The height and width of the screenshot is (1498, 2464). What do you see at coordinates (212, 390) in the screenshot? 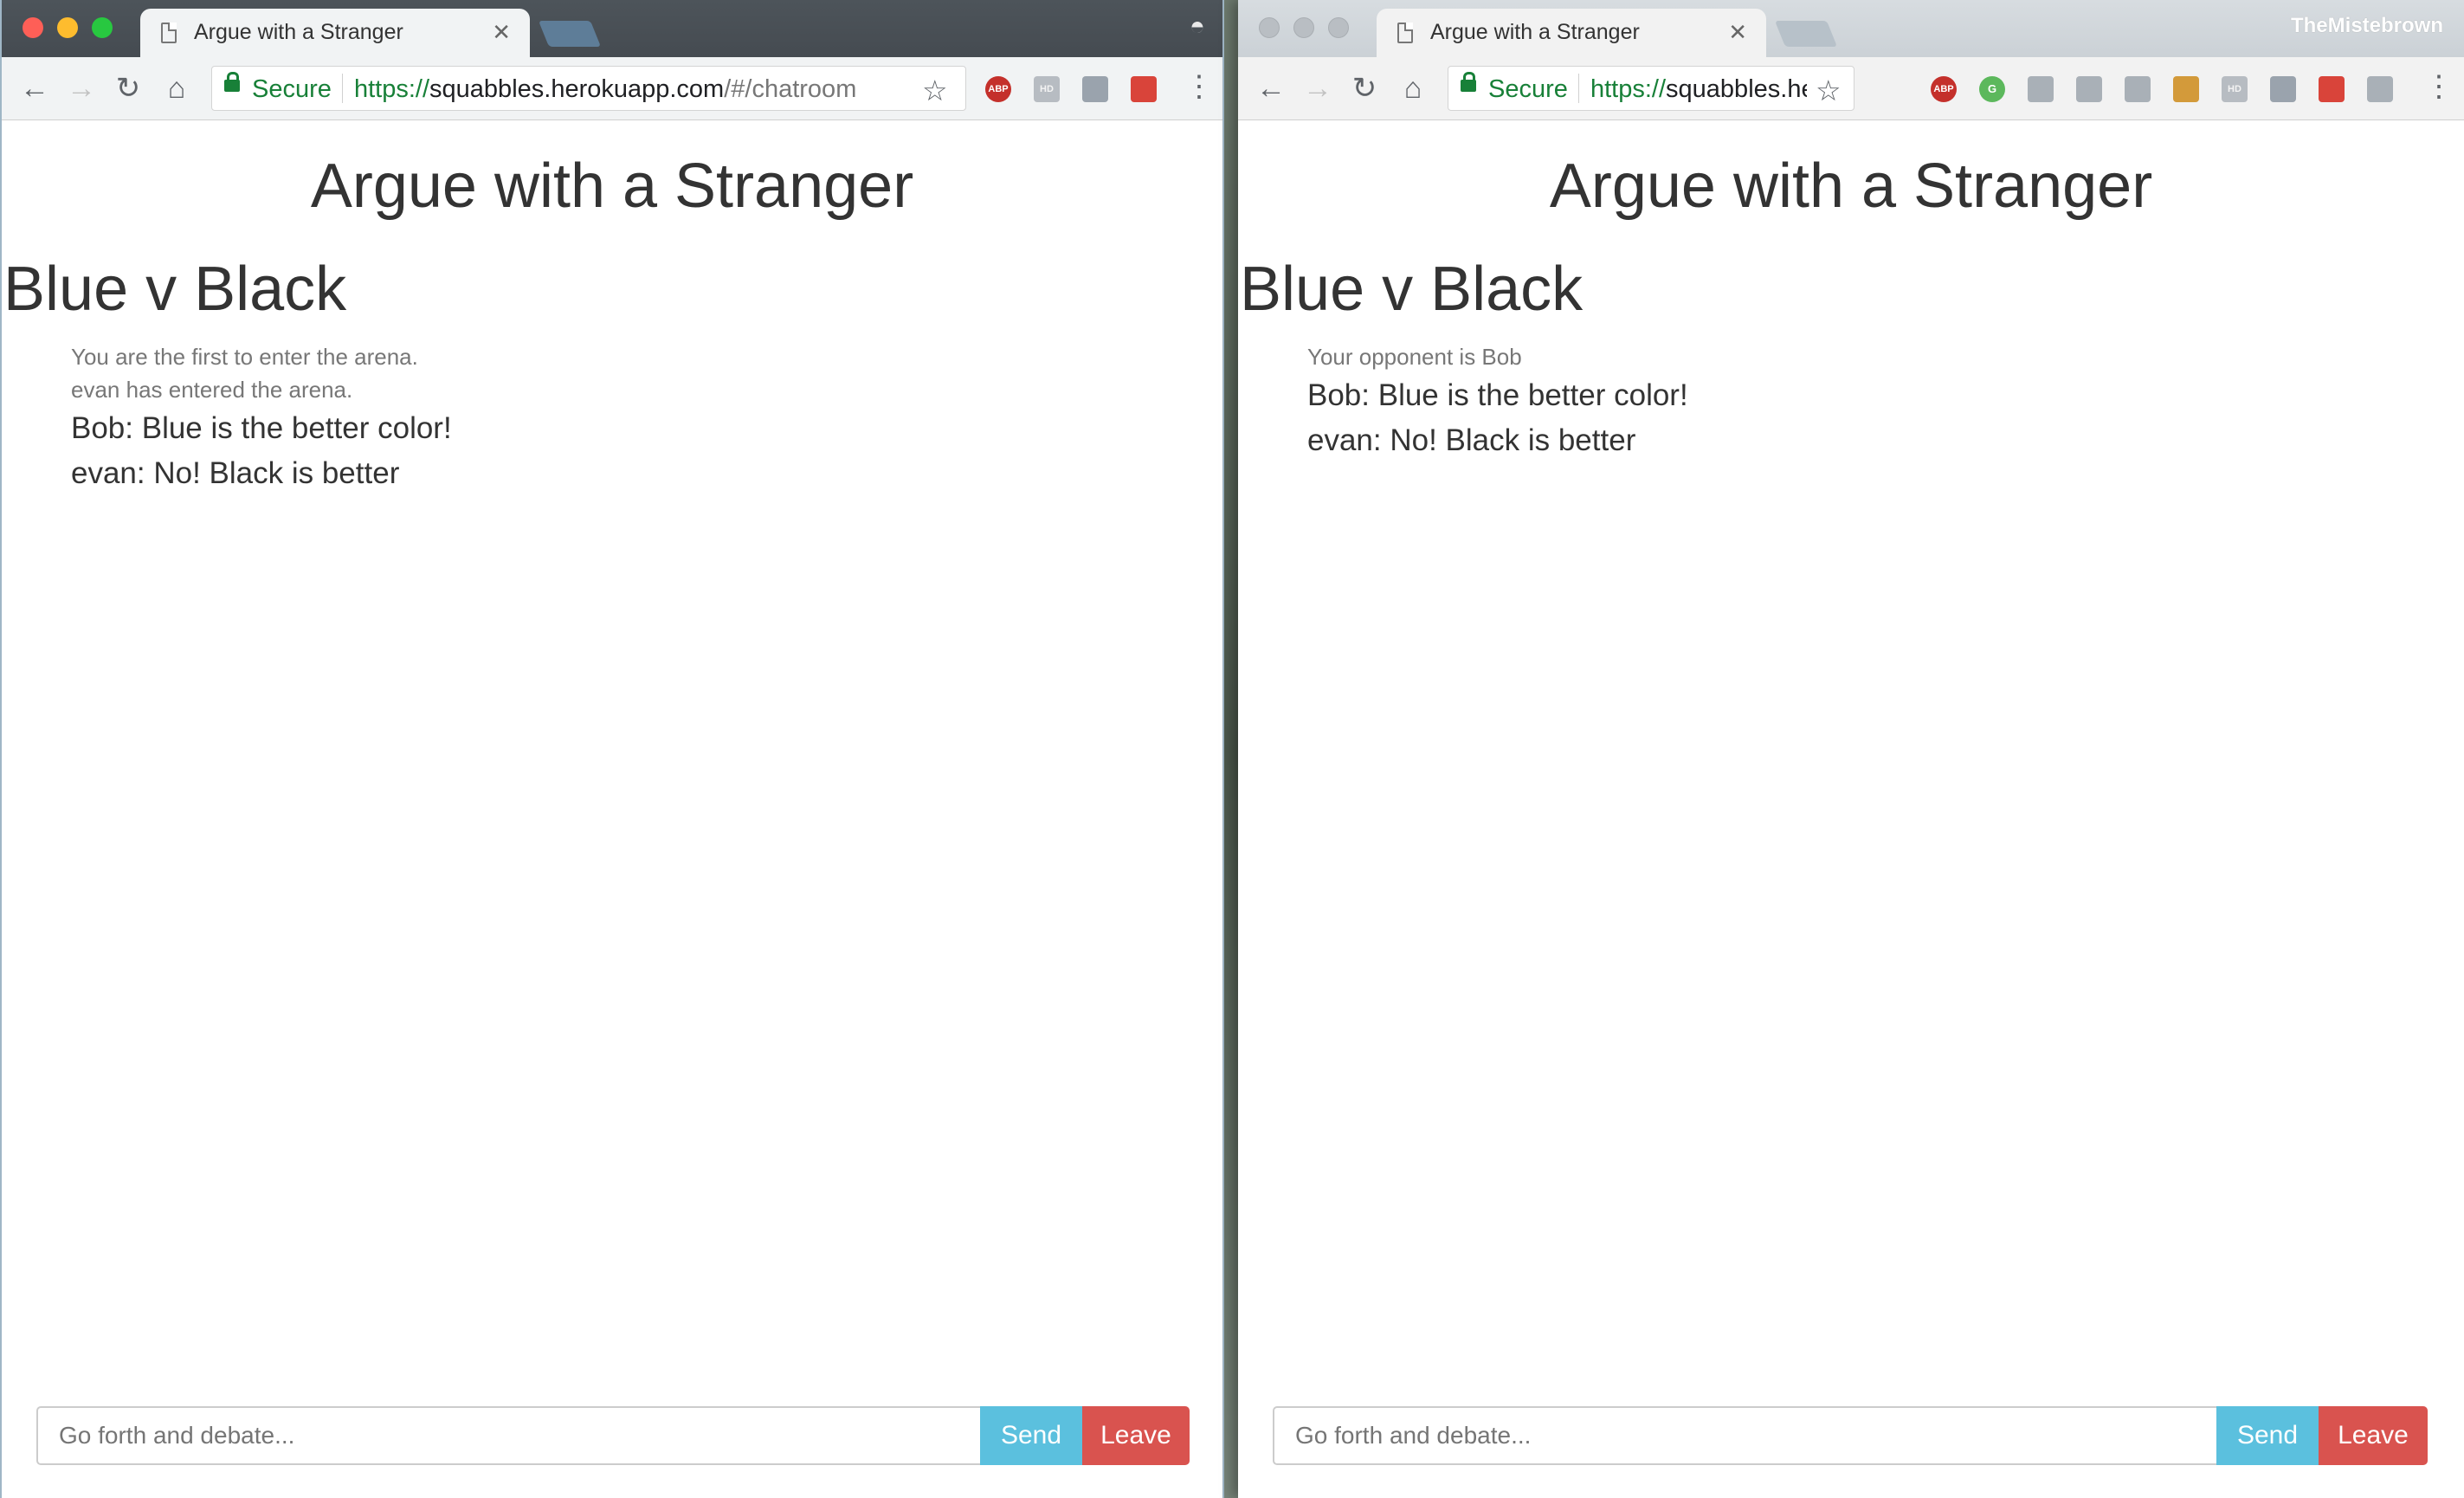
I see `system-message: evan has entered the arena.` at bounding box center [212, 390].